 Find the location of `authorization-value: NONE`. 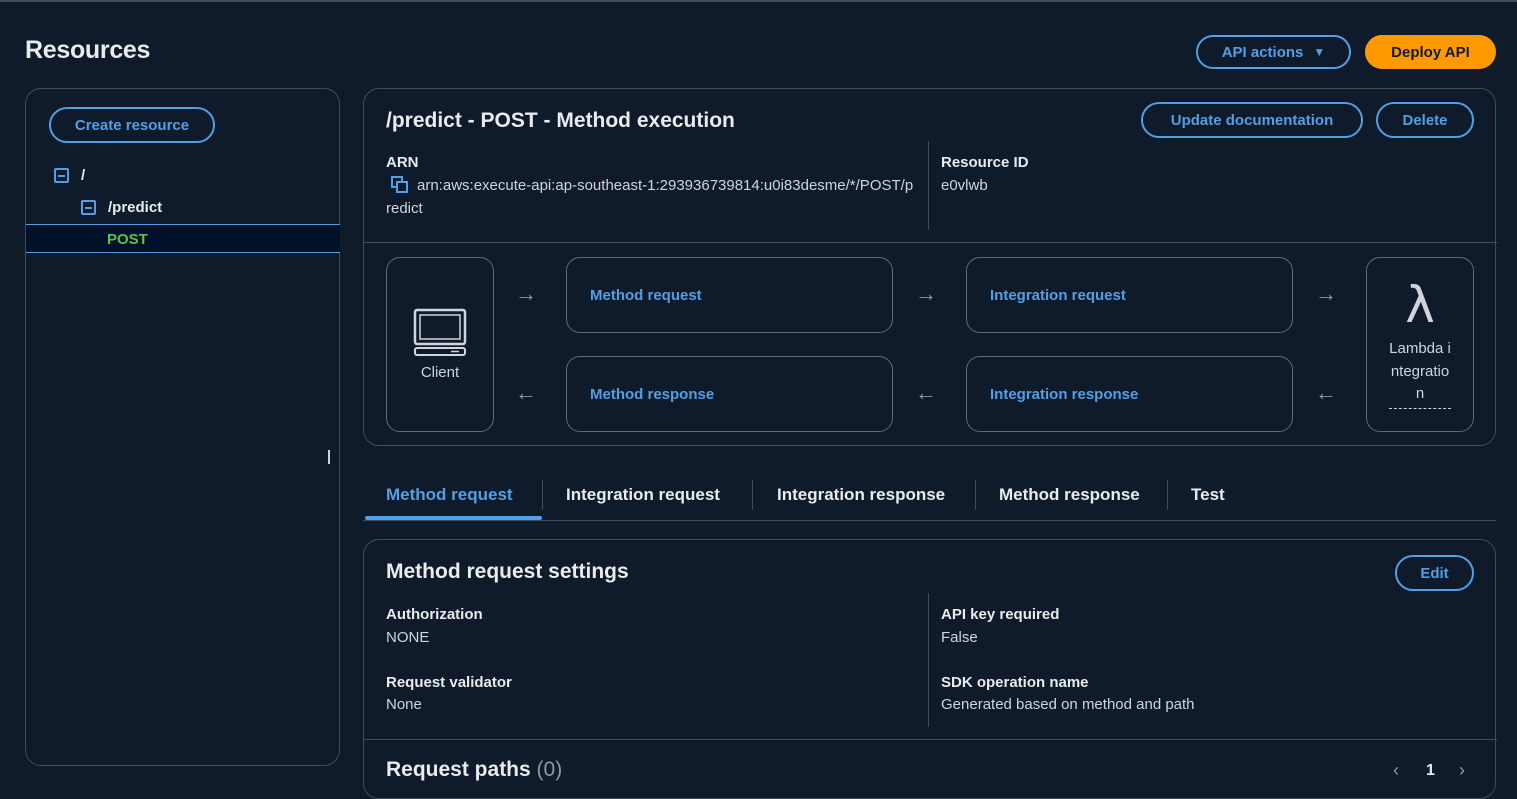

authorization-value: NONE is located at coordinates (408, 637).